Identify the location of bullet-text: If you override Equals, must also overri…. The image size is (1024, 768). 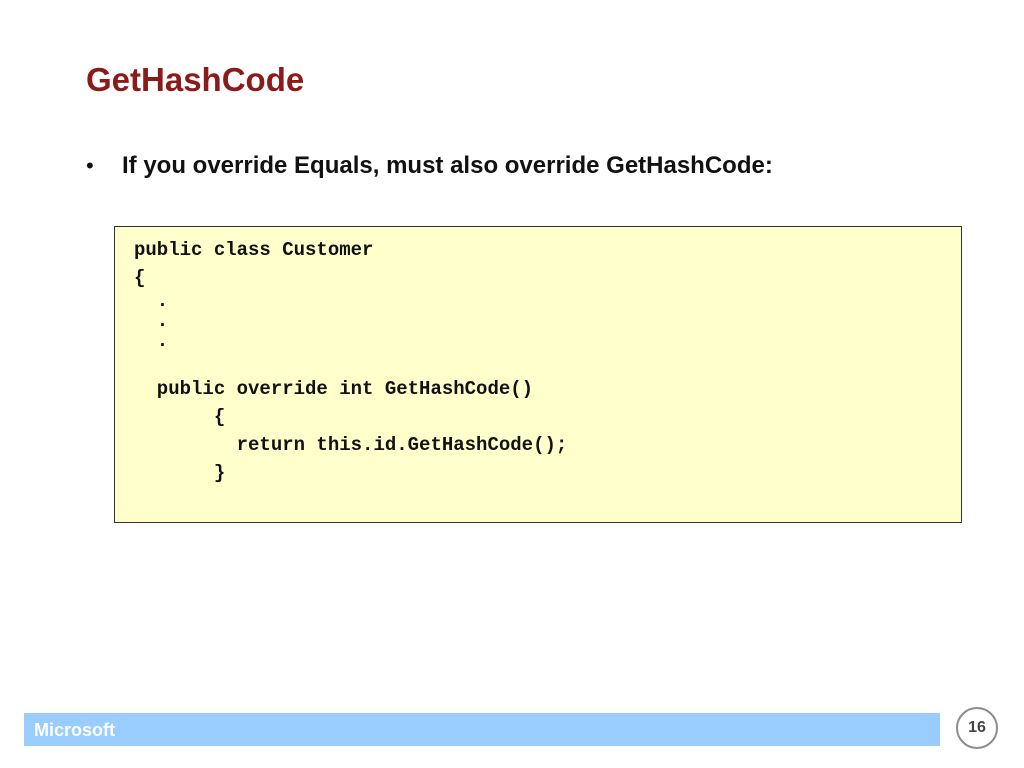
(447, 165).